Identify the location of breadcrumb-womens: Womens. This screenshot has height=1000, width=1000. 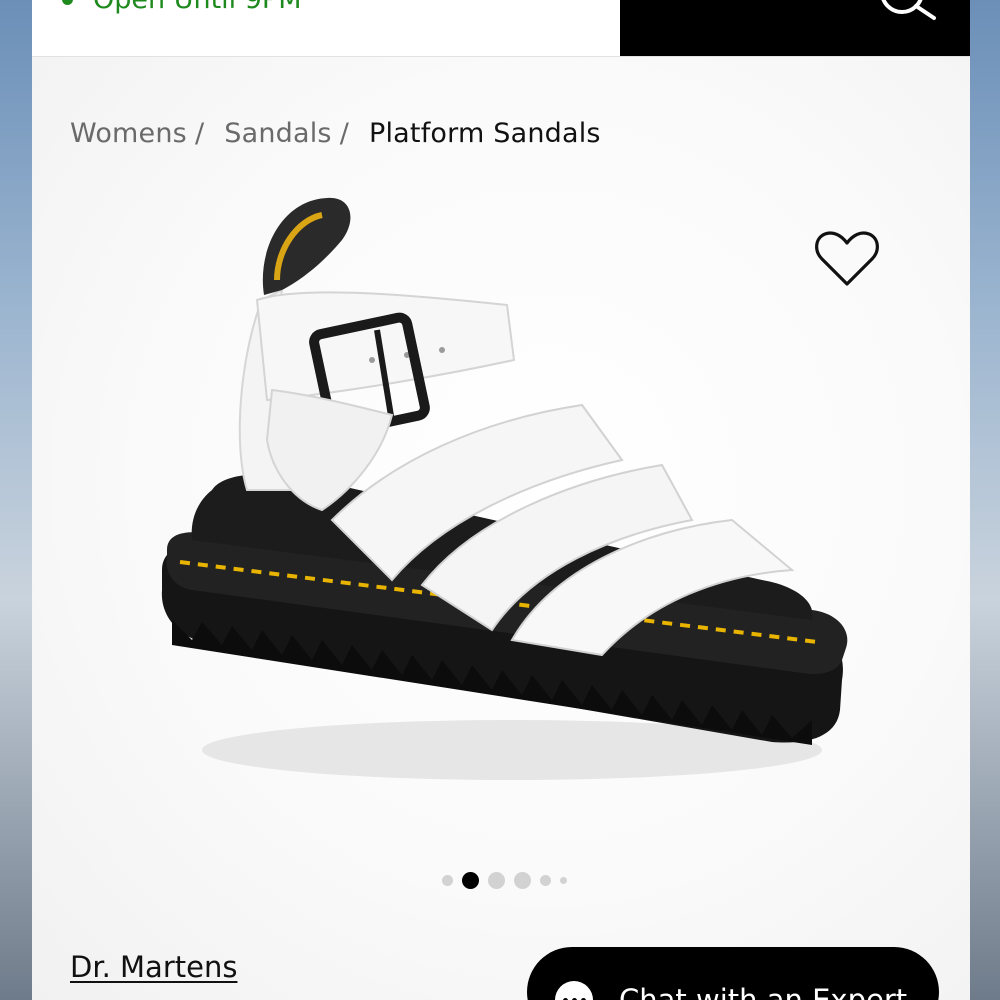
(128, 133).